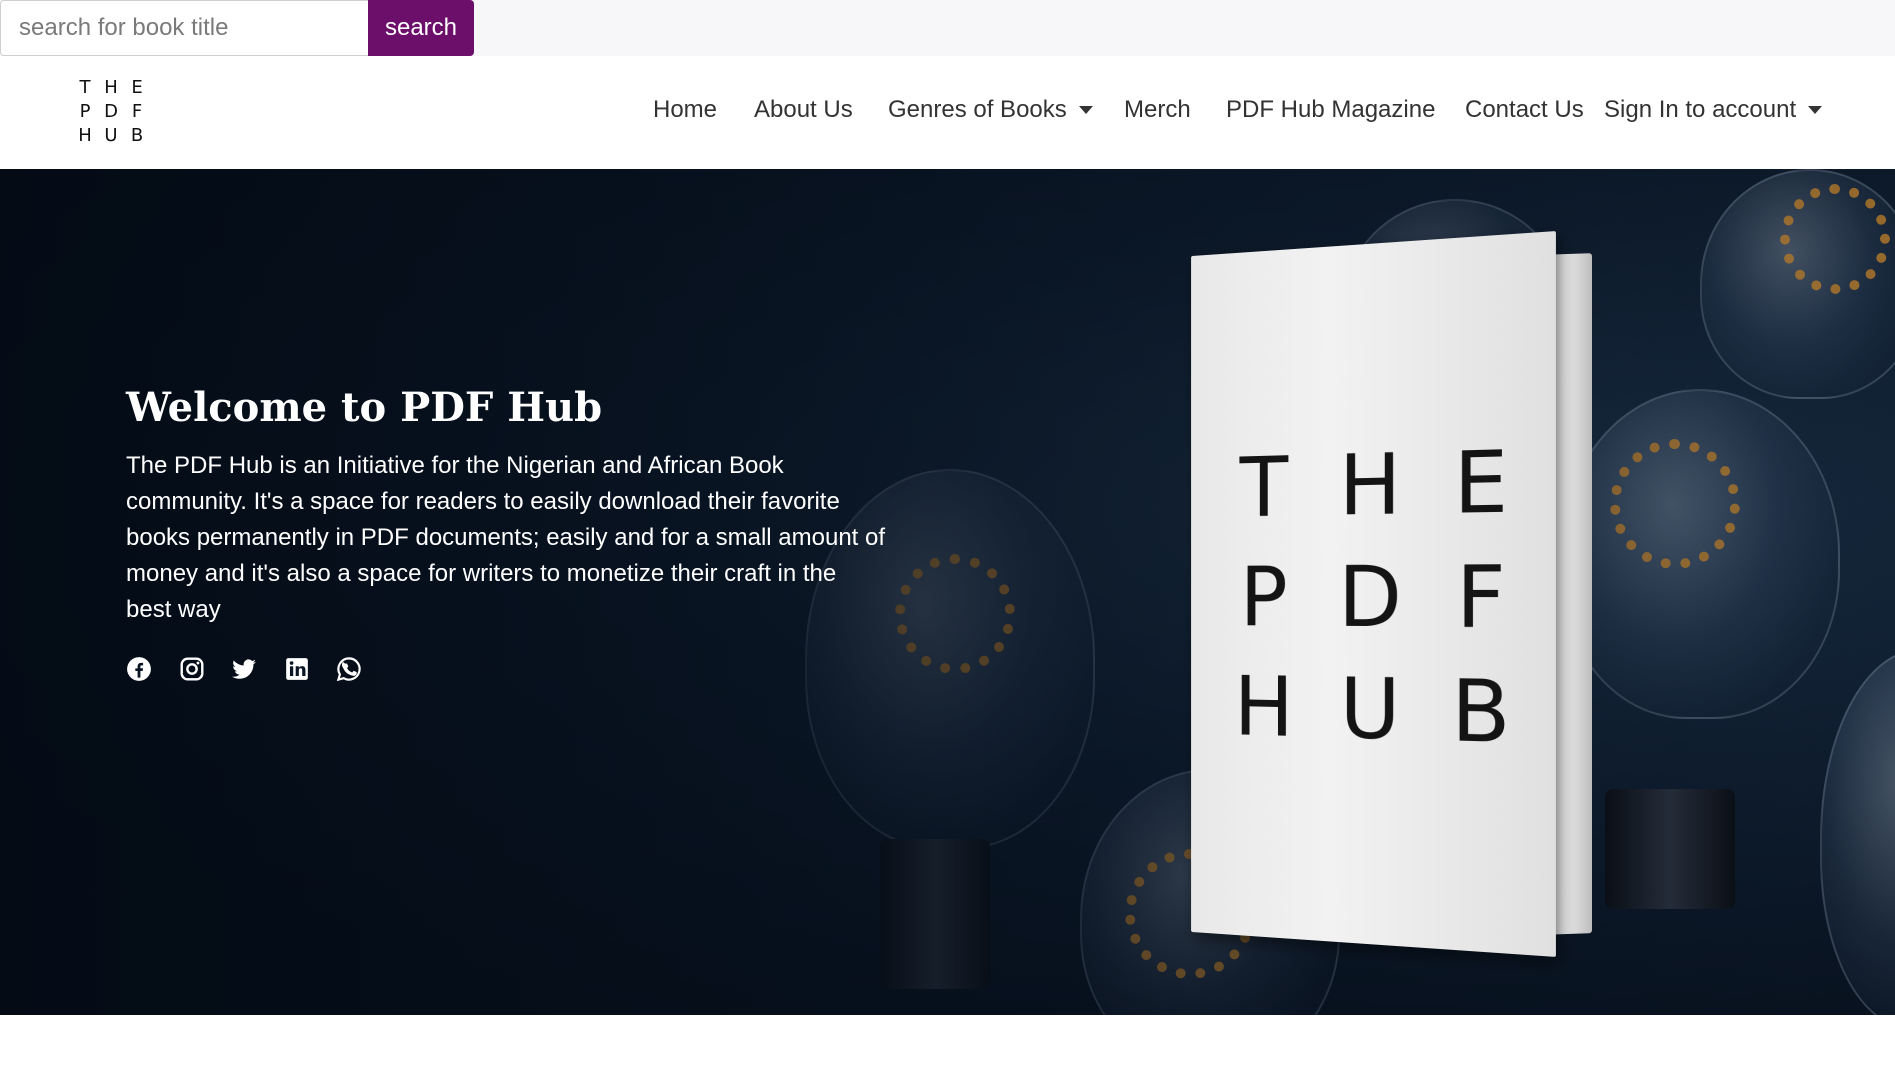  I want to click on nav-item-sign-in: Sign In to account, so click(1713, 110).